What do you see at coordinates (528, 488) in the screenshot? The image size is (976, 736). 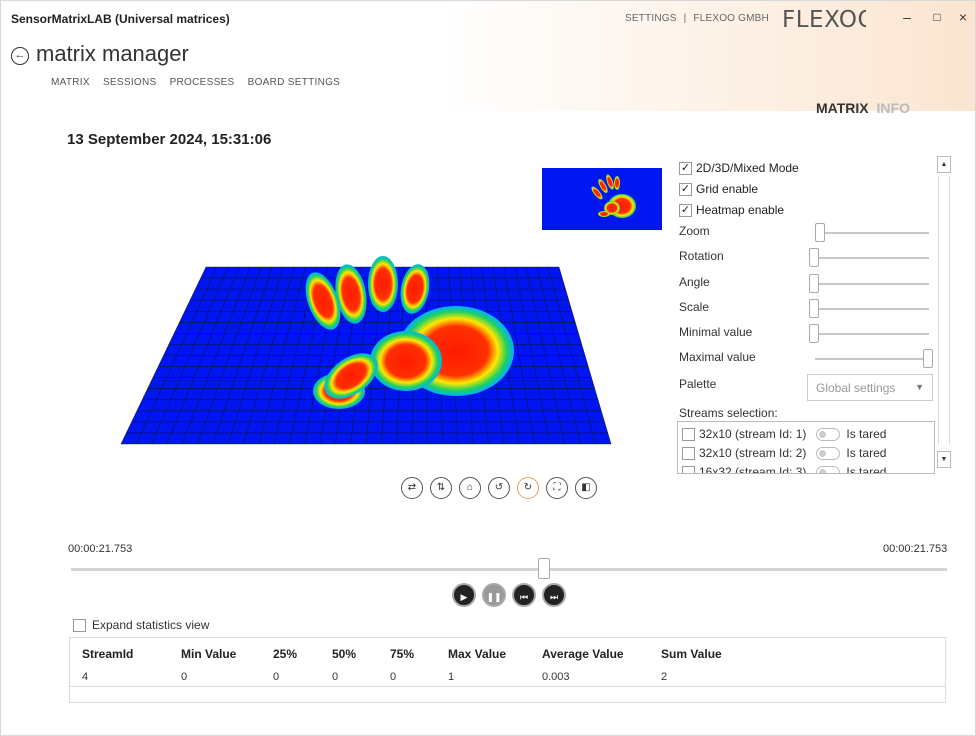 I see `rotate-right-icon: ↻` at bounding box center [528, 488].